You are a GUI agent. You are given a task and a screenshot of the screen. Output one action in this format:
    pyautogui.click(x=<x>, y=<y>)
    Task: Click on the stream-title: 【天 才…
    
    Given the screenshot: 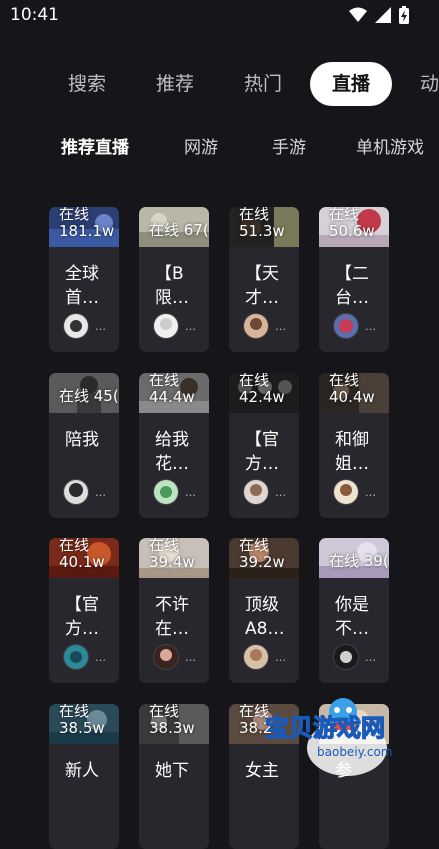 What is the action you would take?
    pyautogui.click(x=262, y=286)
    